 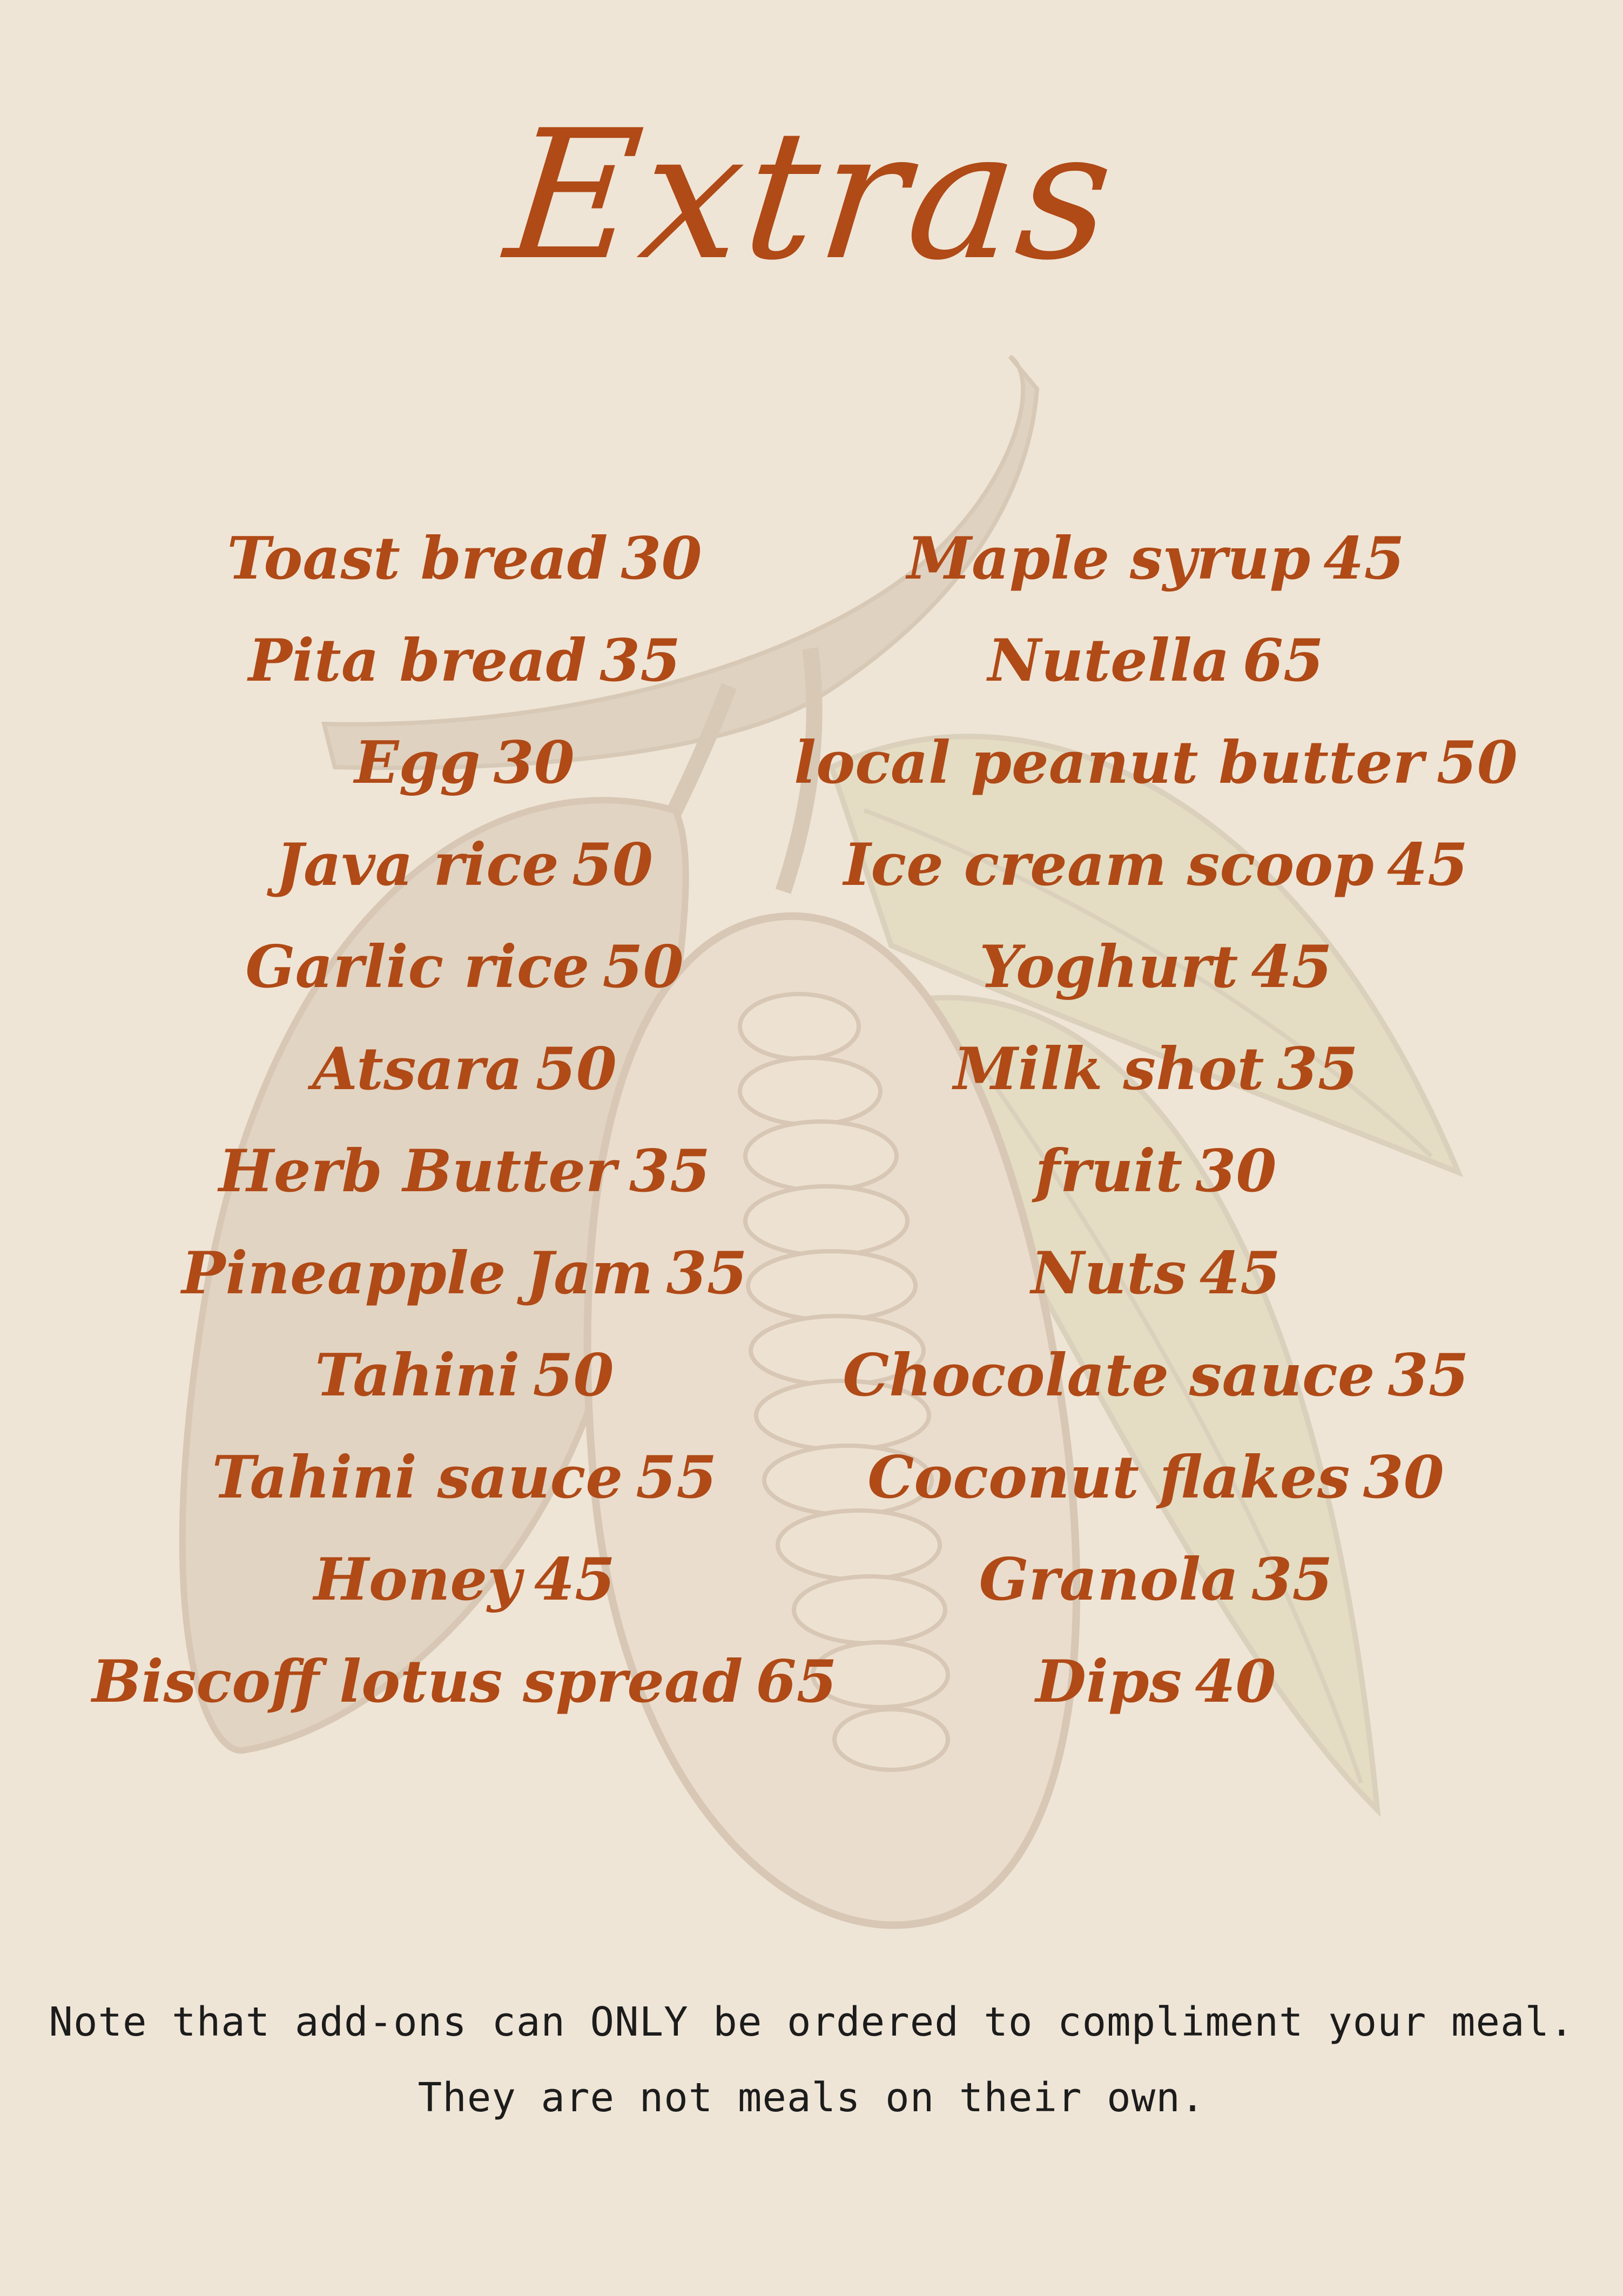 I want to click on menu-item: Granola 35, so click(x=1156, y=1580).